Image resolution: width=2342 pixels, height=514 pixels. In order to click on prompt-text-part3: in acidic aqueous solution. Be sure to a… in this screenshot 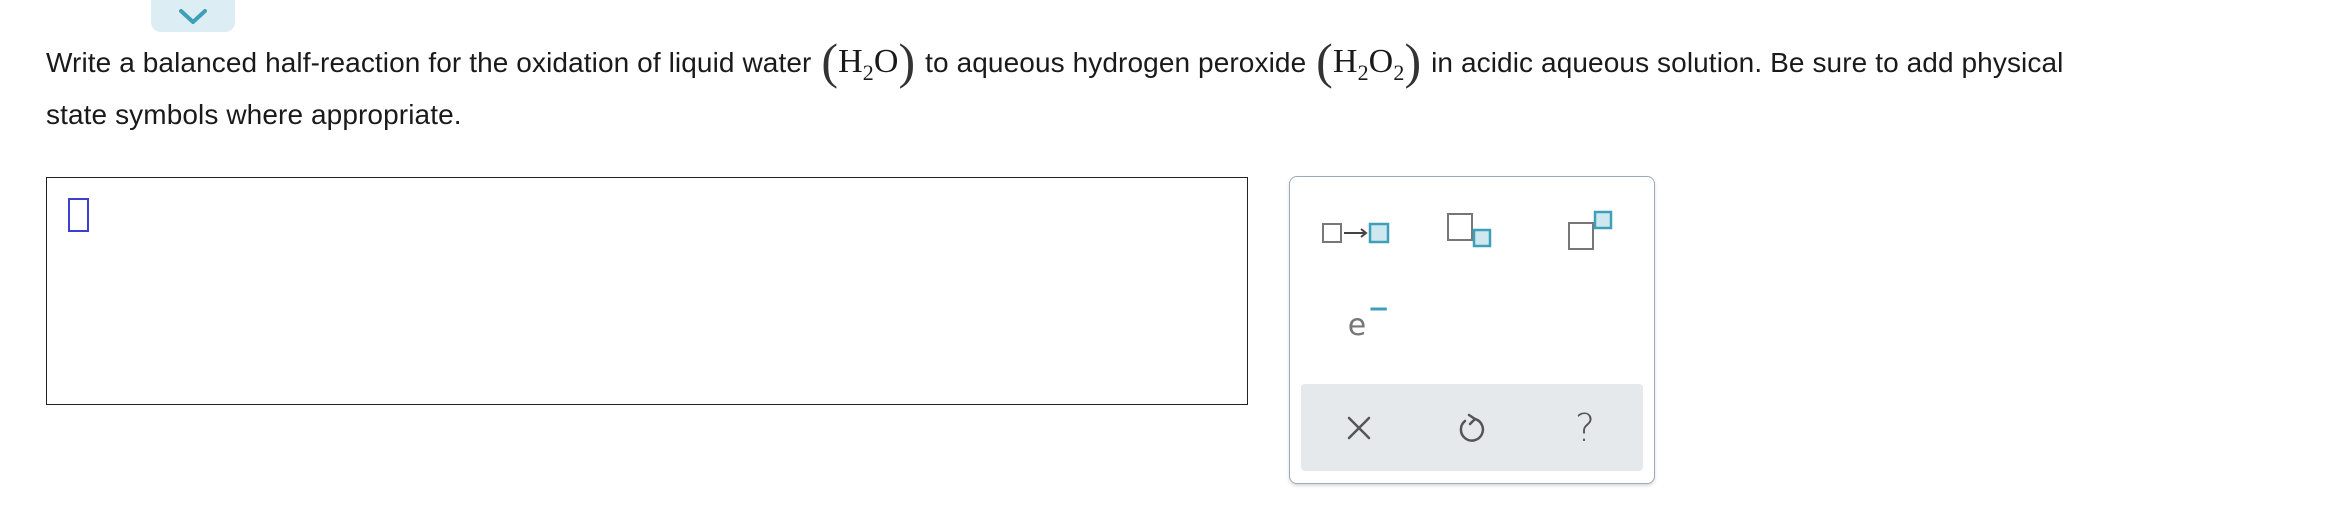, I will do `click(1747, 62)`.